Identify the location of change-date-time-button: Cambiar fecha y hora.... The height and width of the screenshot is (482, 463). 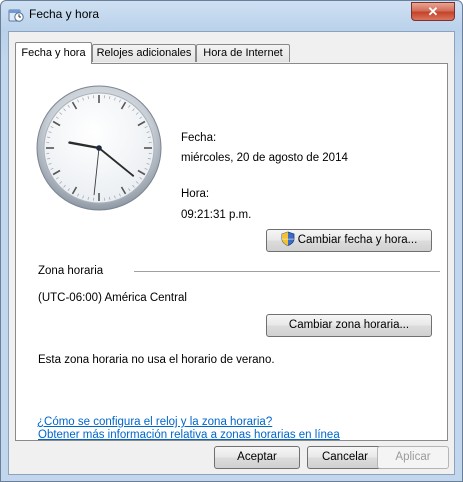
(349, 240).